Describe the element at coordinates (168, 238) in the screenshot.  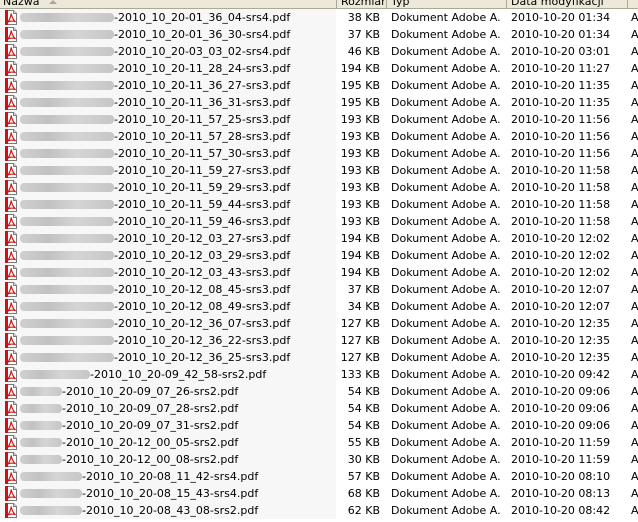
I see `file-name-cell: -2010_10_20-12_03_27-srs3.pdf` at that location.